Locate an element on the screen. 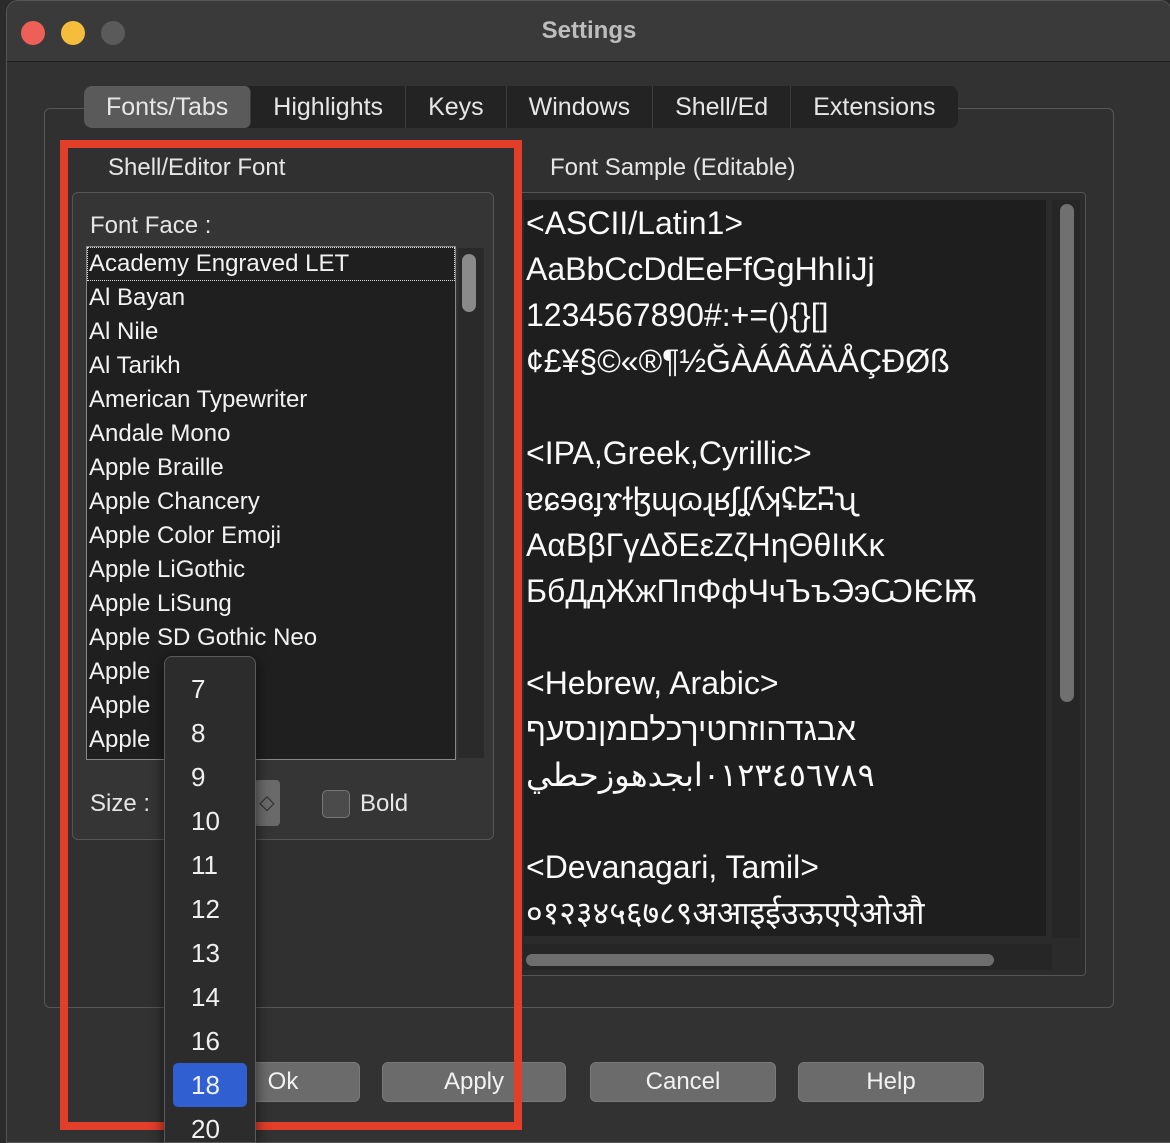 This screenshot has height=1143, width=1170. font-sample-label: Font Sample (Editable) is located at coordinates (673, 167).